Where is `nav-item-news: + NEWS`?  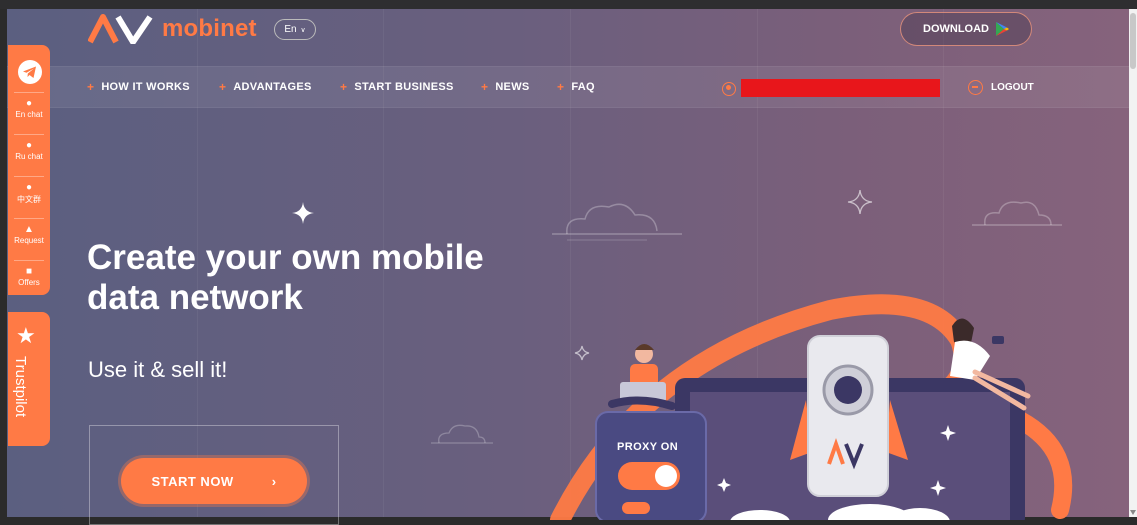 nav-item-news: + NEWS is located at coordinates (505, 87).